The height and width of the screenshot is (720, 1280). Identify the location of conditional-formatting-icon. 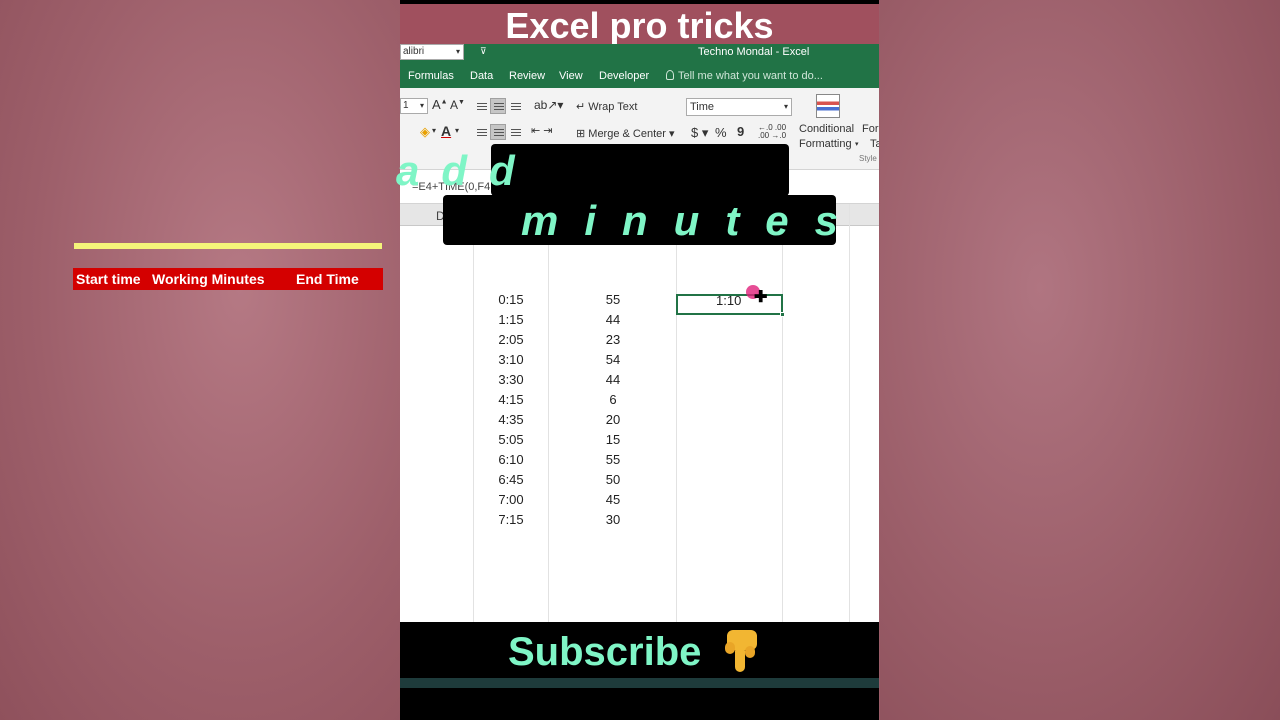
(828, 106).